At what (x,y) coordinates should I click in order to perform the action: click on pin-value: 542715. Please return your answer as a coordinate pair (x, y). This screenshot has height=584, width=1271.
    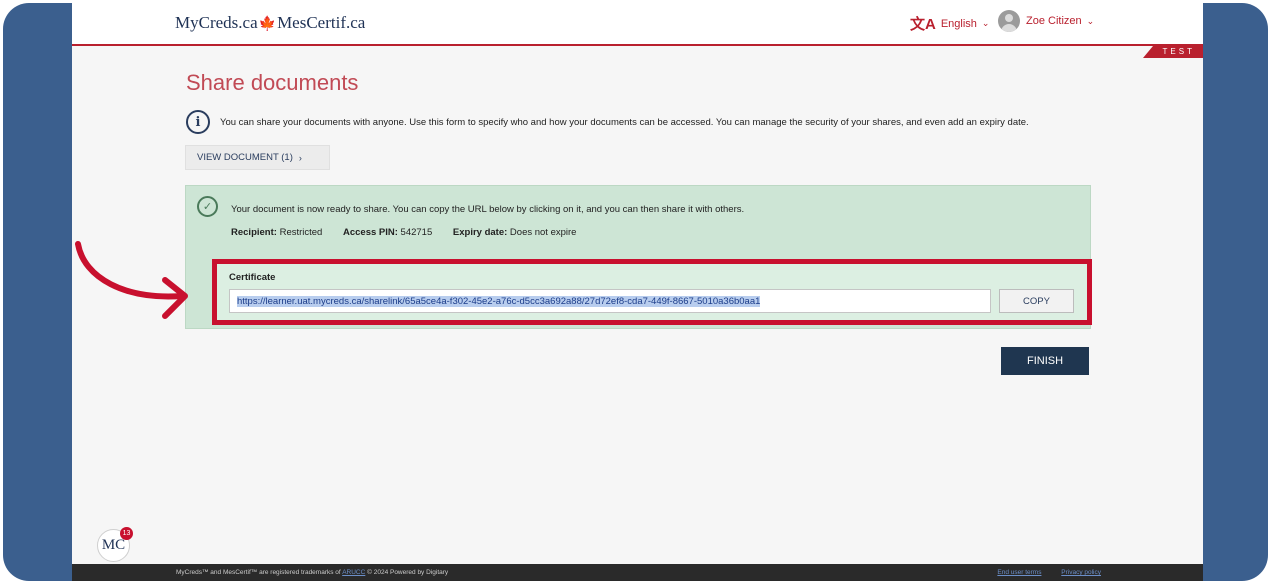
    Looking at the image, I should click on (416, 232).